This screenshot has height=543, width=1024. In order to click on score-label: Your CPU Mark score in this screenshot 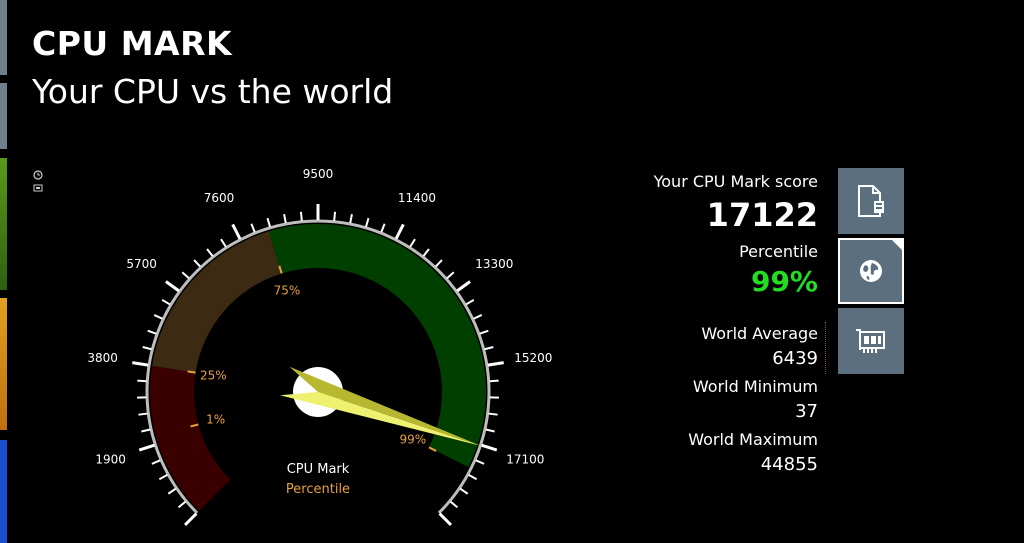, I will do `click(735, 181)`.